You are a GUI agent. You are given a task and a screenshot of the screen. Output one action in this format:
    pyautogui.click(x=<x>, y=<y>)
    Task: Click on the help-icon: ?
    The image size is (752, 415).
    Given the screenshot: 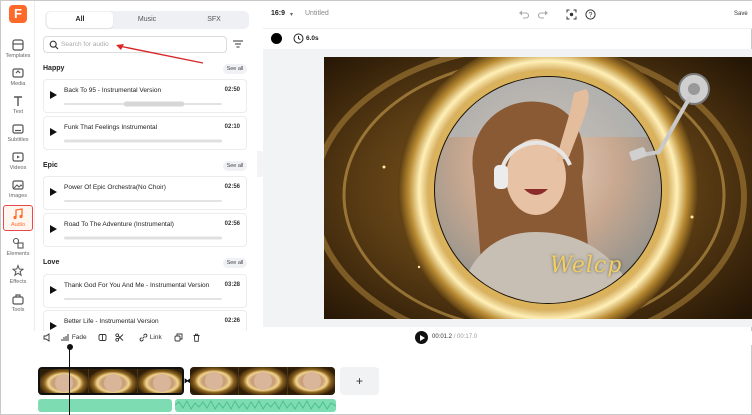 What is the action you would take?
    pyautogui.click(x=590, y=14)
    